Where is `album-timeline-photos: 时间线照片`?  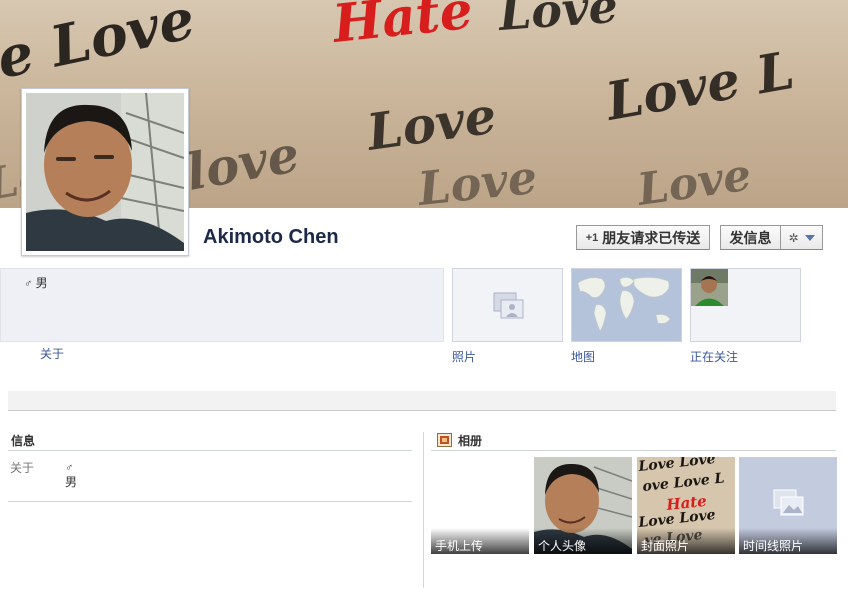
album-timeline-photos: 时间线照片 is located at coordinates (788, 505).